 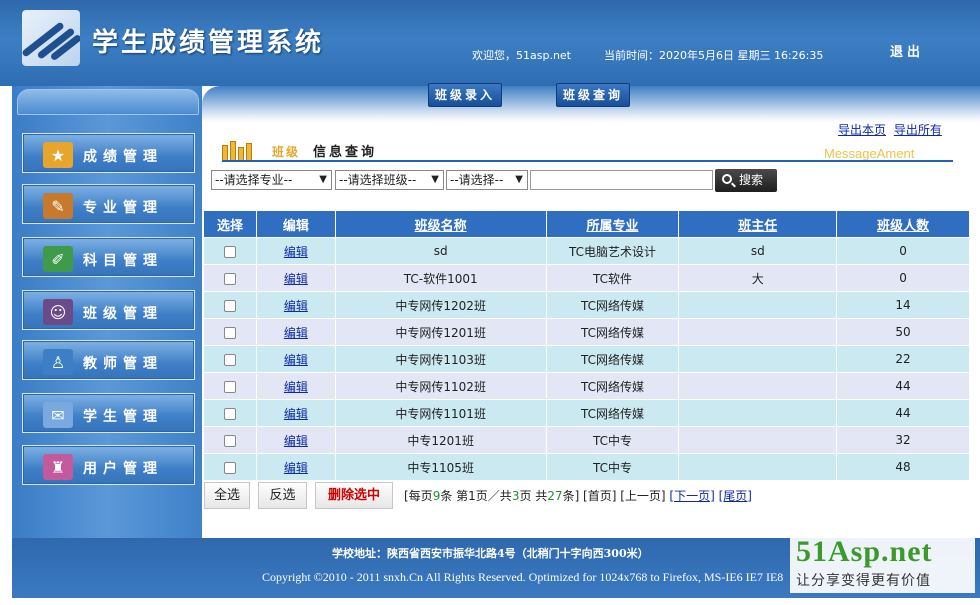 I want to click on sidebar-item-teacher: ♙ 教师管理, so click(x=108, y=360).